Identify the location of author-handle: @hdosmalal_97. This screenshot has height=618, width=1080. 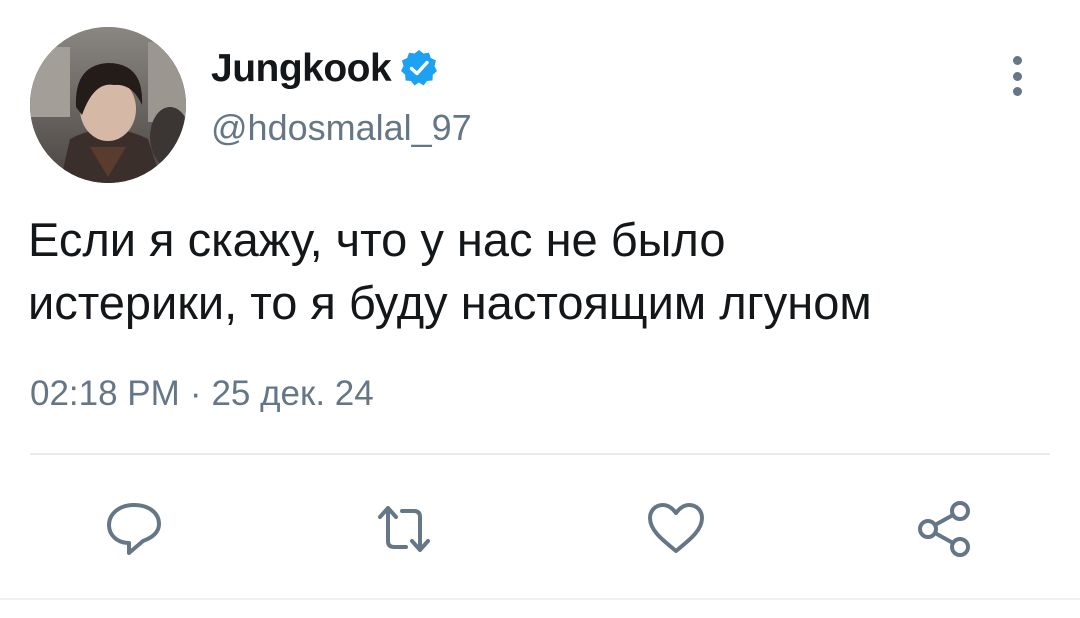
(341, 128).